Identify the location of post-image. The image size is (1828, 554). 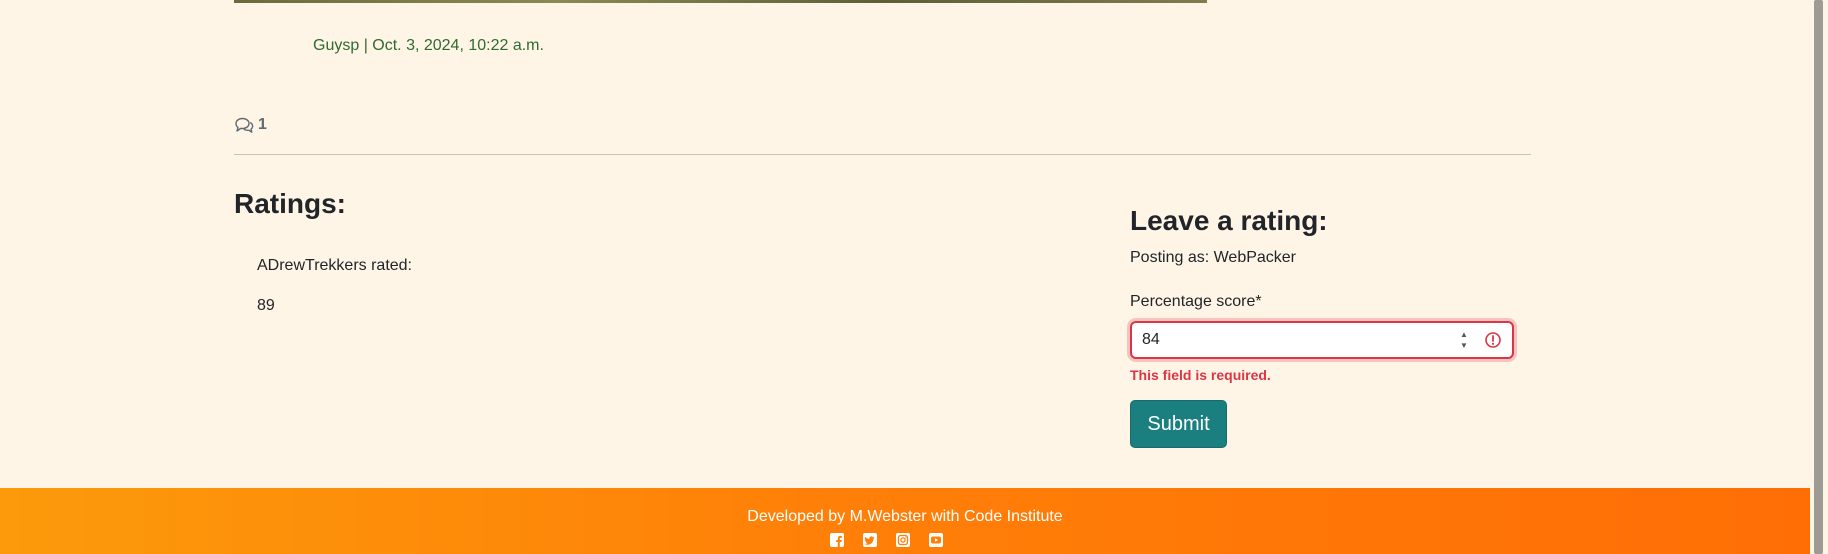
(720, 1).